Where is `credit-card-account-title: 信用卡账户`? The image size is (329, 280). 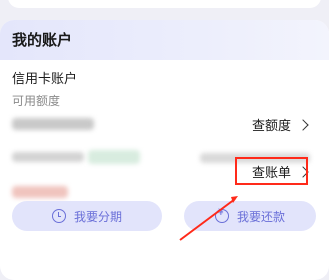 credit-card-account-title: 信用卡账户 is located at coordinates (45, 79).